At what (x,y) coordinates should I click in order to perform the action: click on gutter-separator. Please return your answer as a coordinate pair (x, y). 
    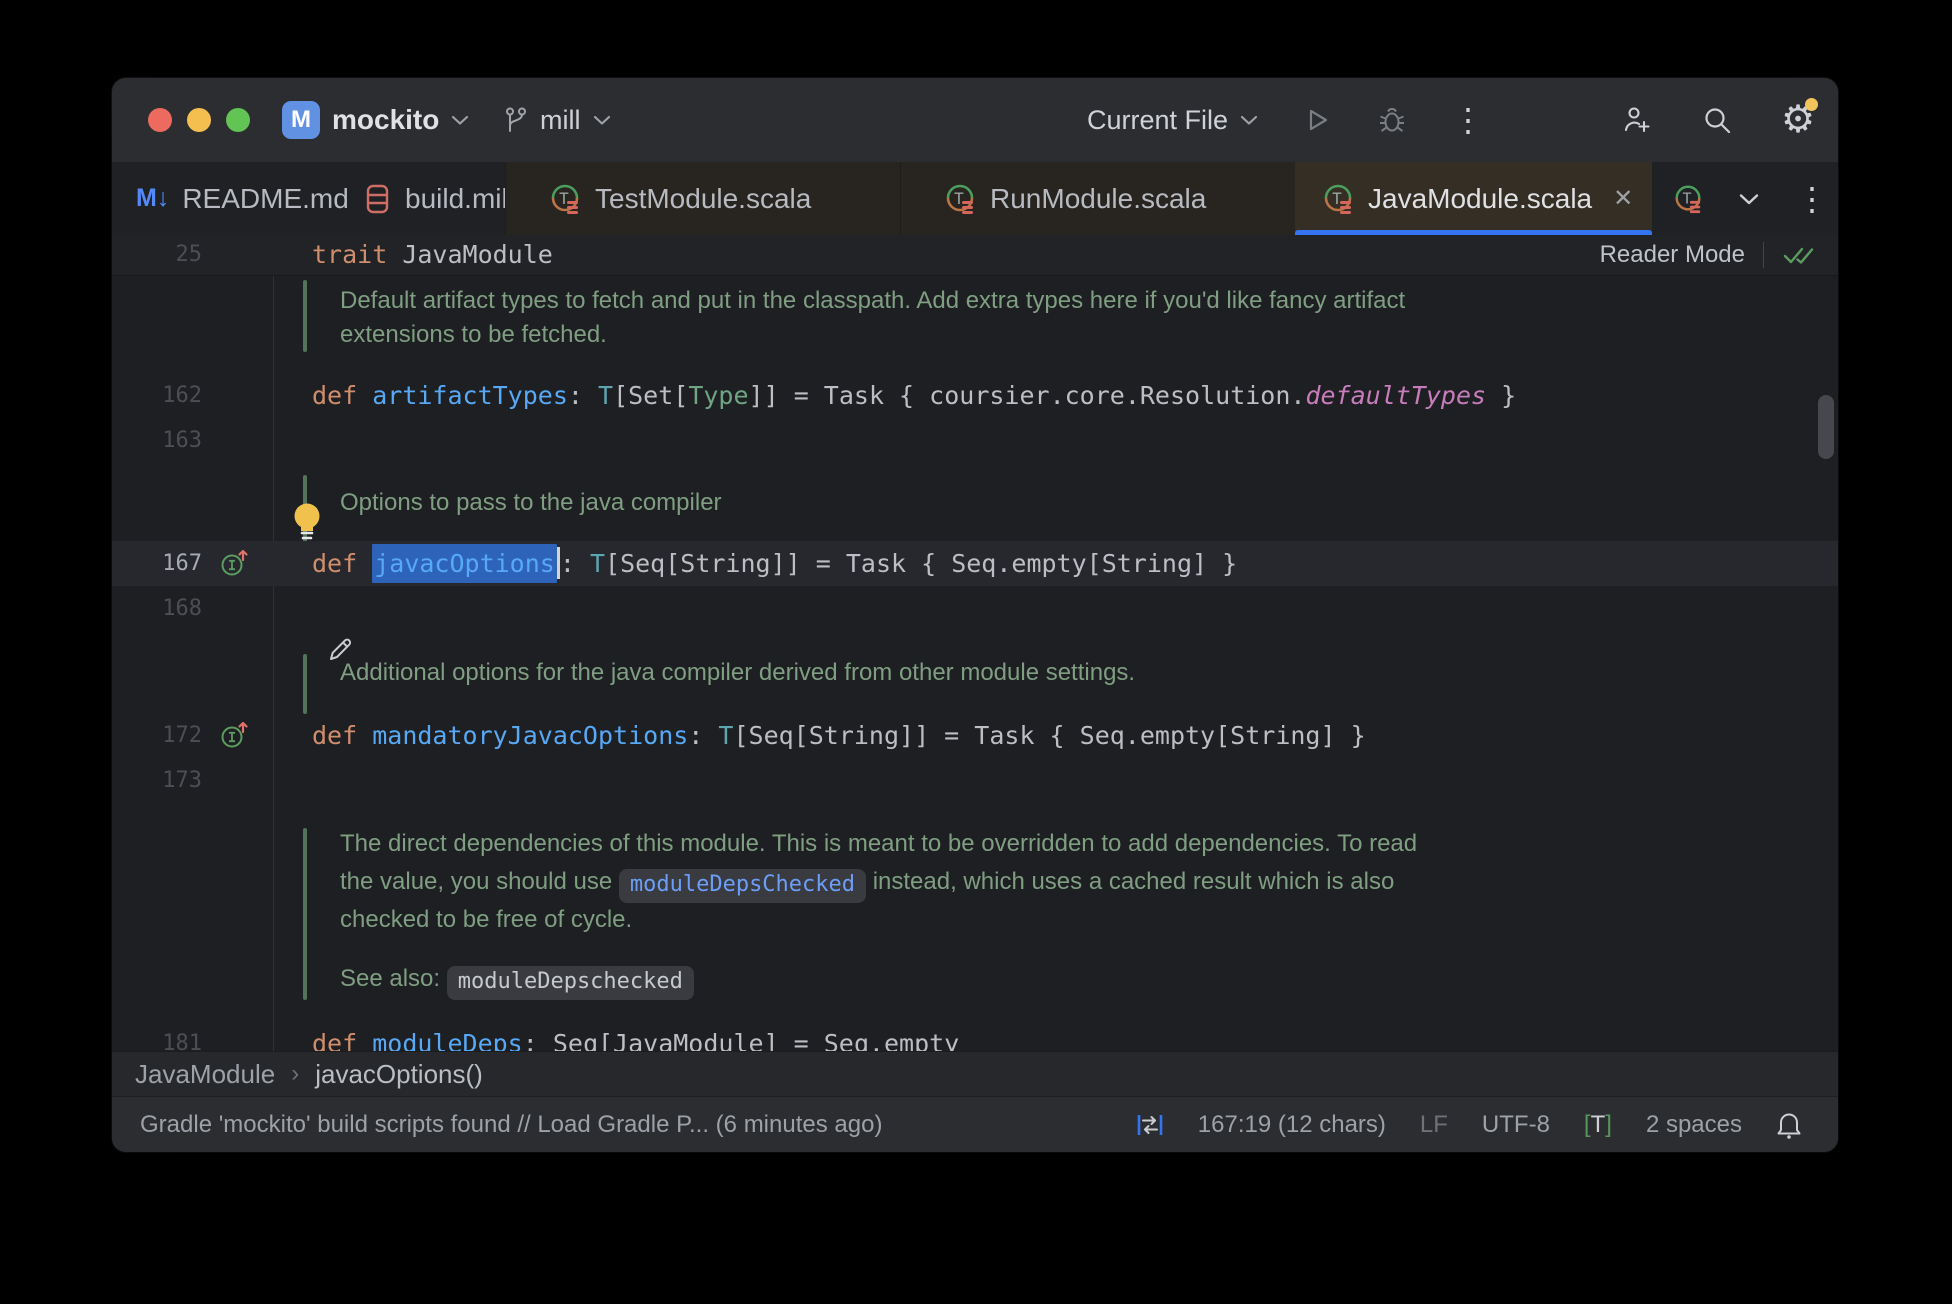
    Looking at the image, I should click on (273, 663).